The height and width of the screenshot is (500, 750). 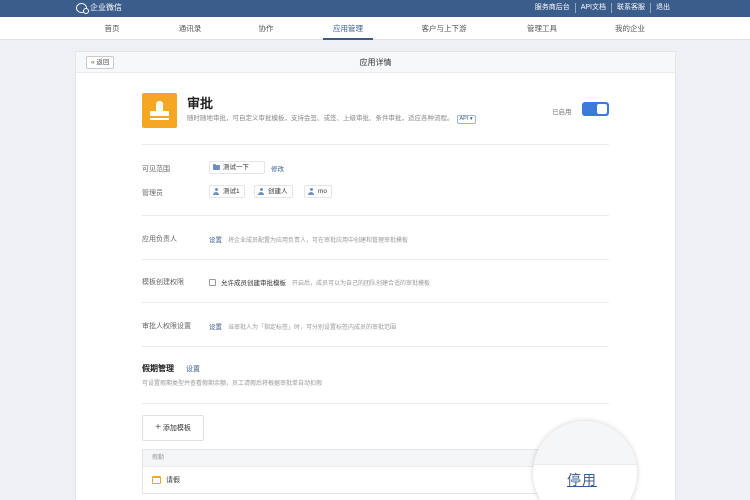 What do you see at coordinates (630, 8) in the screenshot?
I see `link-contact-support: 联系客服` at bounding box center [630, 8].